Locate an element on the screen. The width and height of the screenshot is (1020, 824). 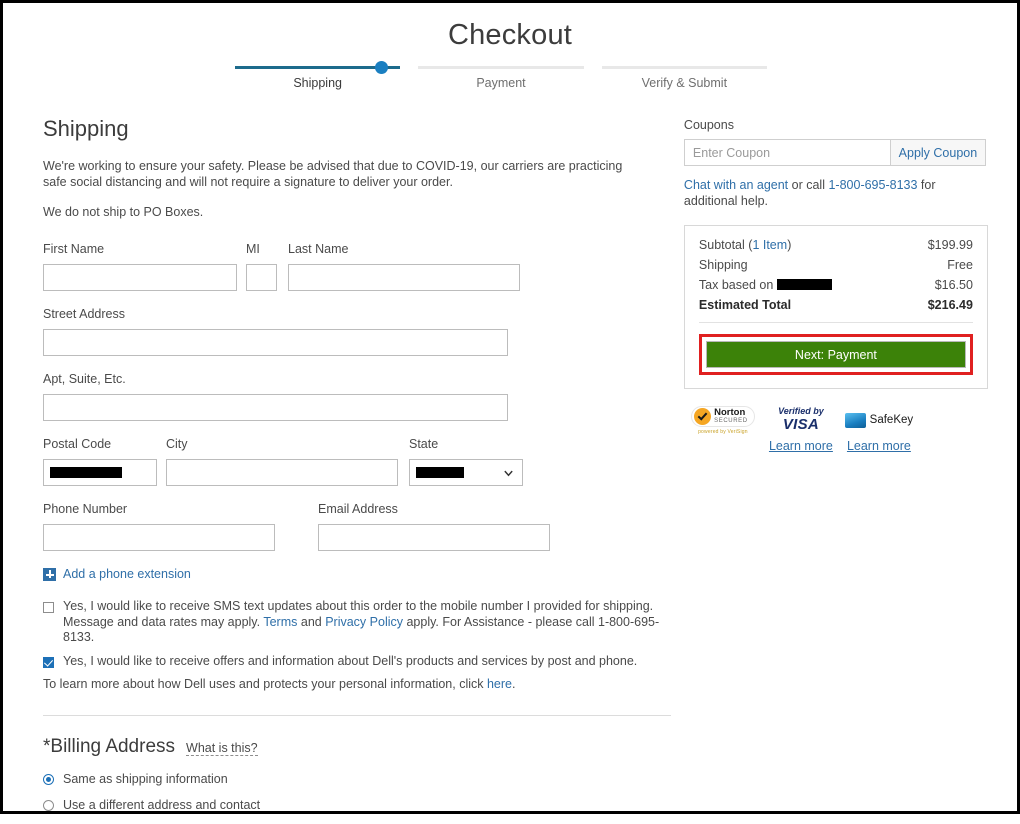
safekey-icon: SafeKey is located at coordinates (879, 420).